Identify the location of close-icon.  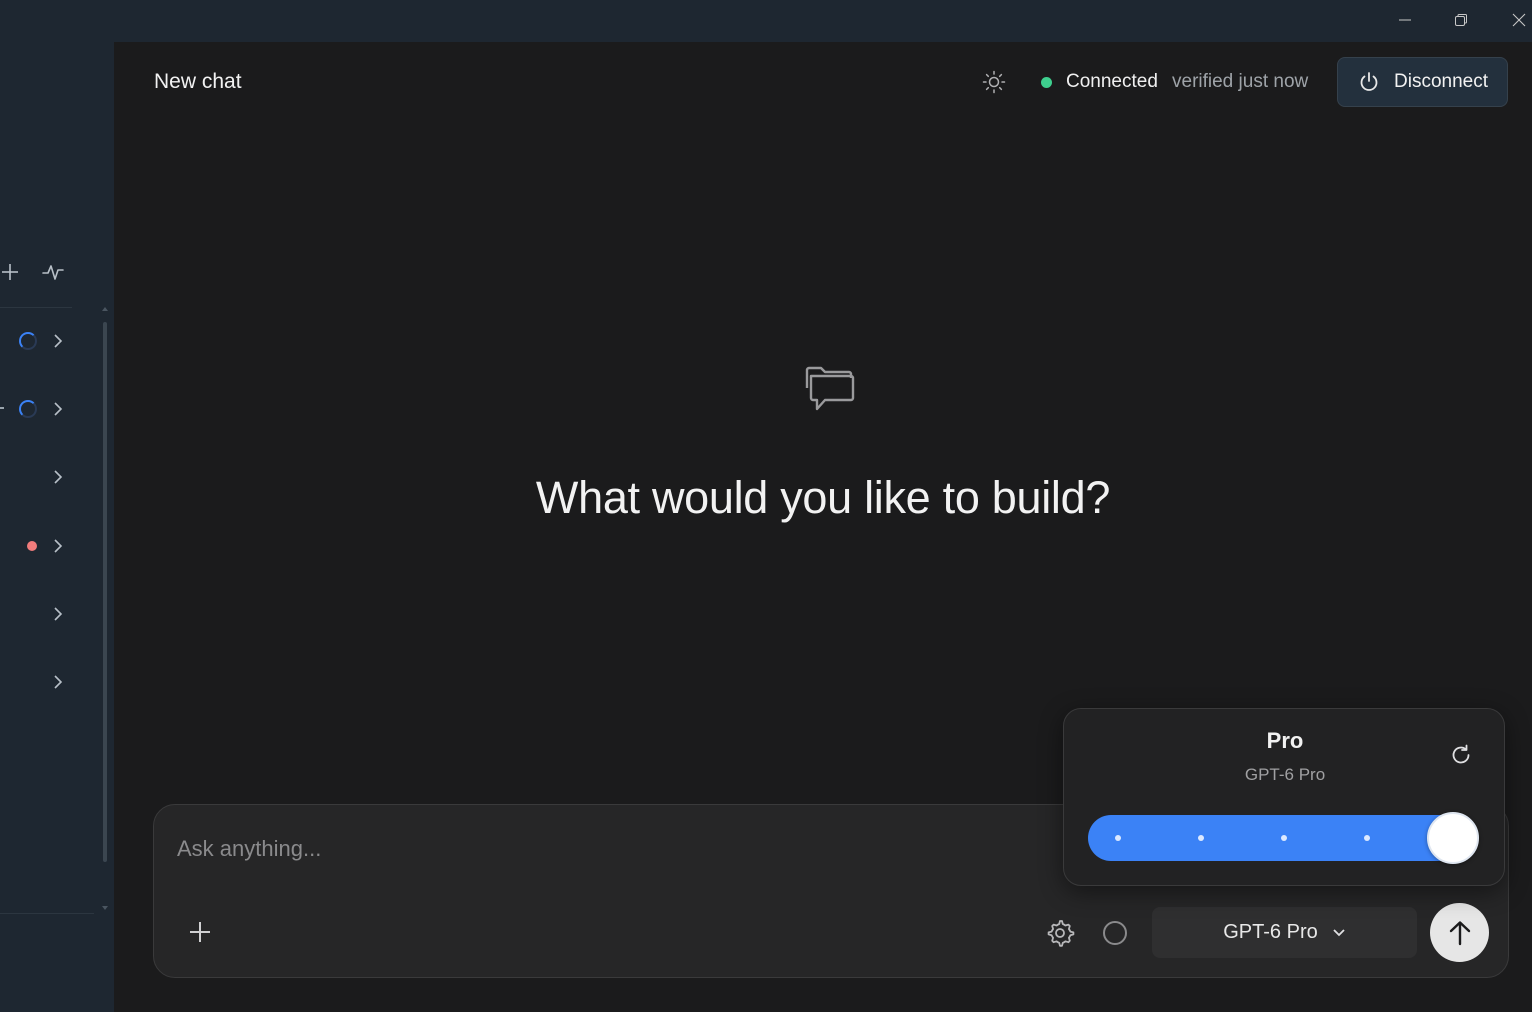
(1519, 20).